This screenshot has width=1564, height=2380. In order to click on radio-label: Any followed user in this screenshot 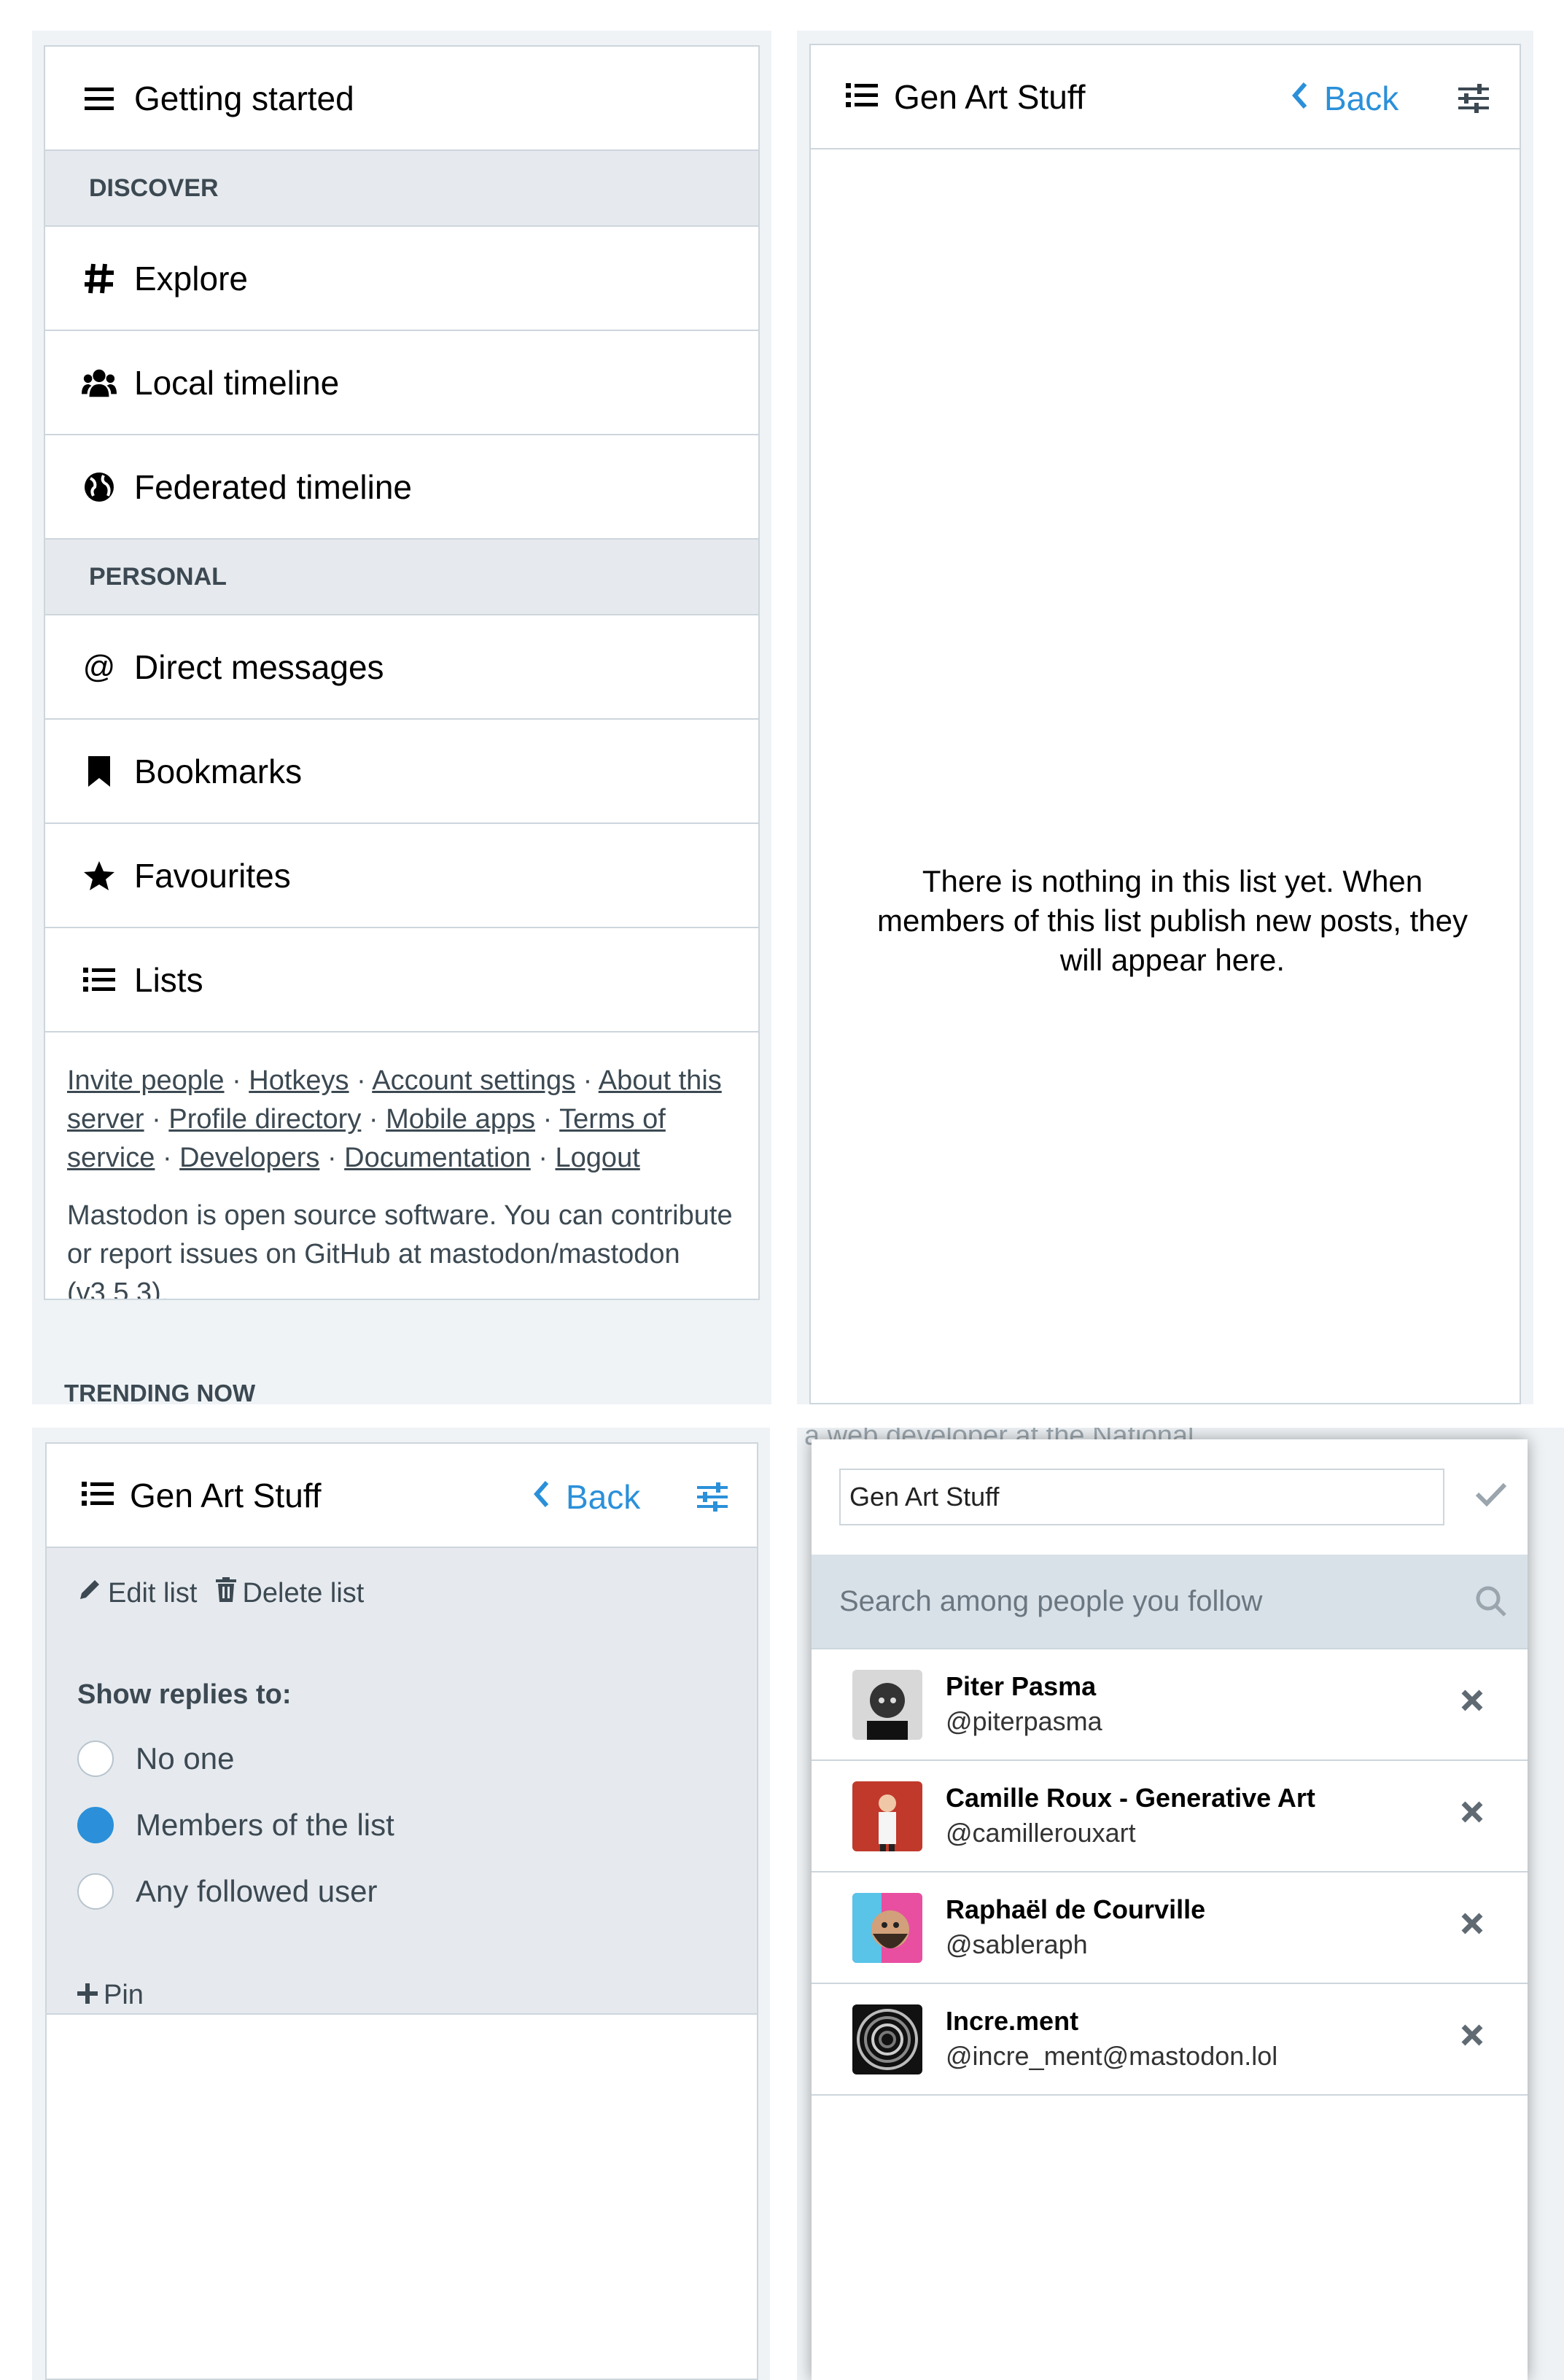, I will do `click(257, 1891)`.